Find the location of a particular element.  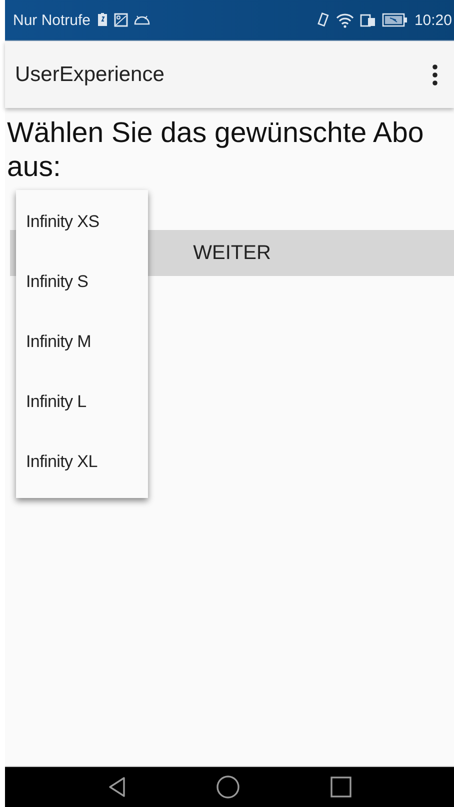

carrier-name: Nur Notrufe is located at coordinates (52, 20).